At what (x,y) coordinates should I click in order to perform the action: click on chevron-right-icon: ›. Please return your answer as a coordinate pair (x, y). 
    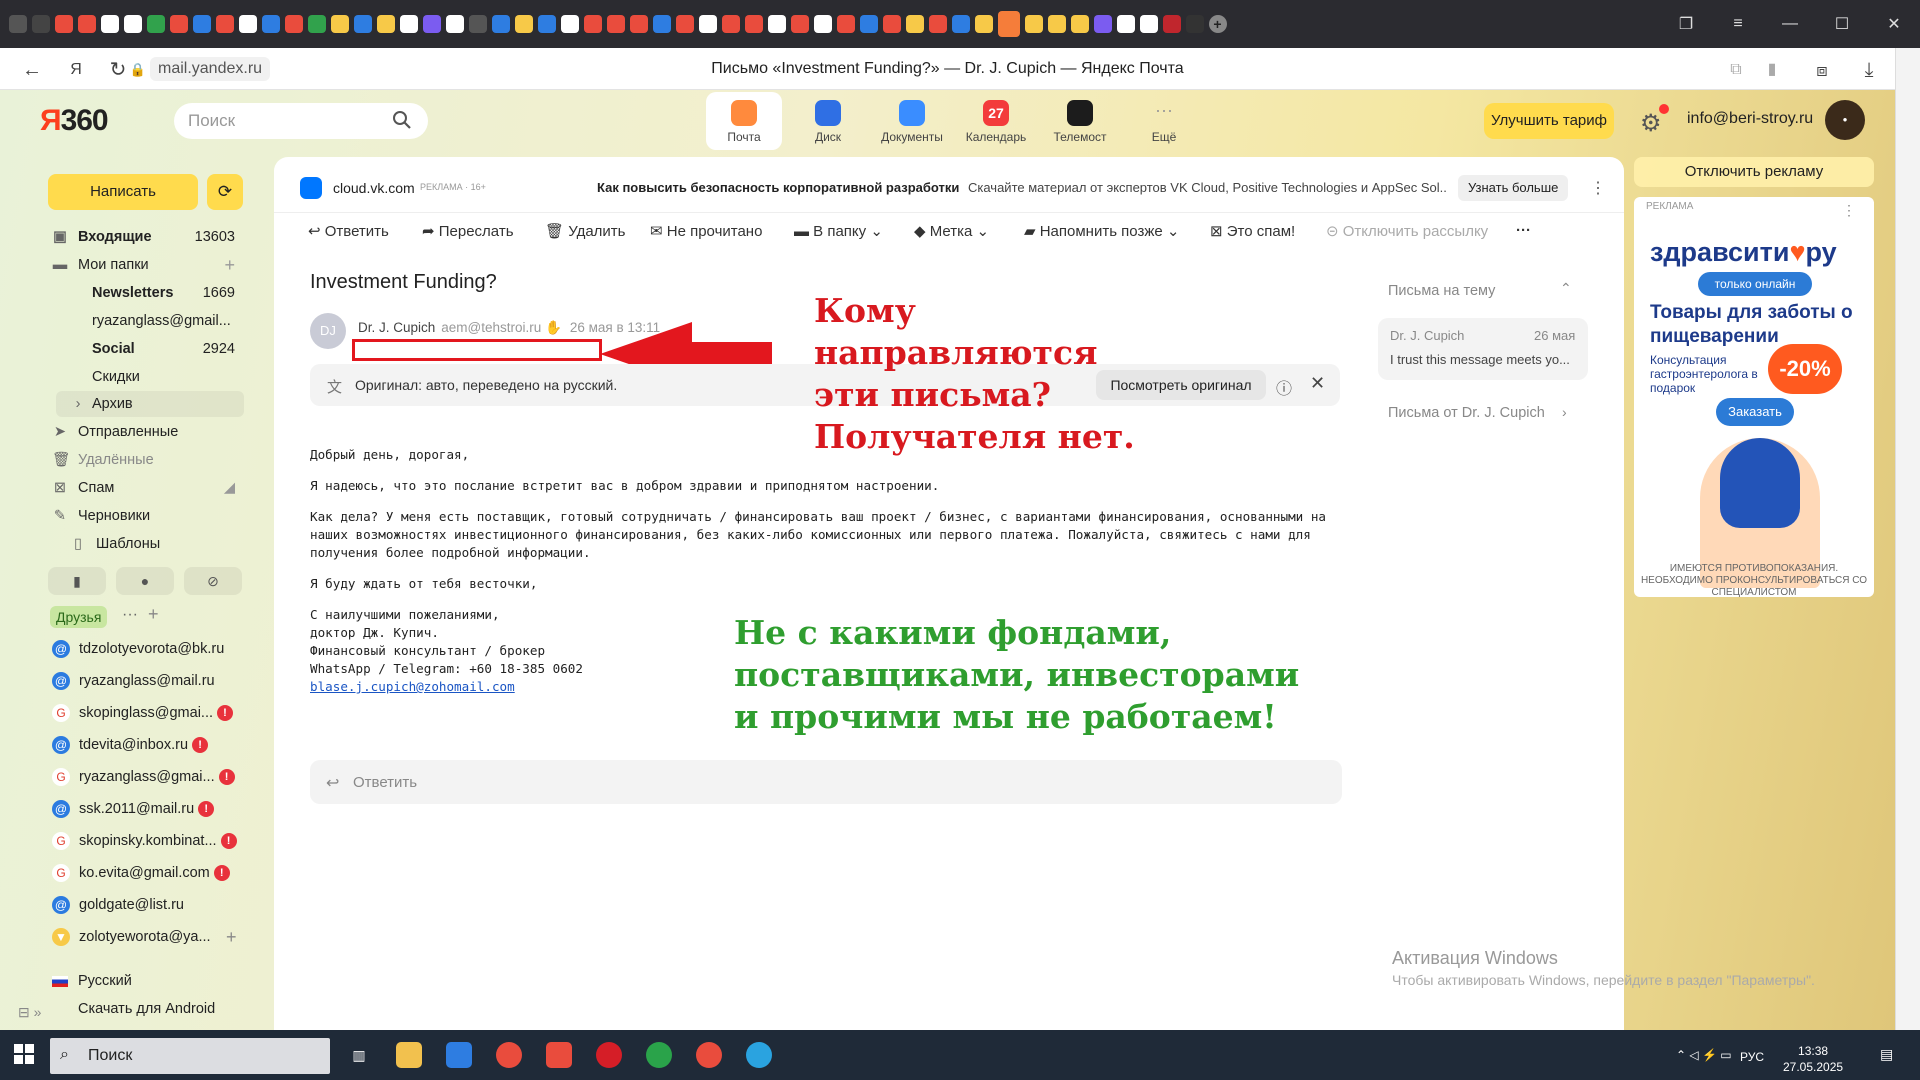
    Looking at the image, I should click on (1564, 412).